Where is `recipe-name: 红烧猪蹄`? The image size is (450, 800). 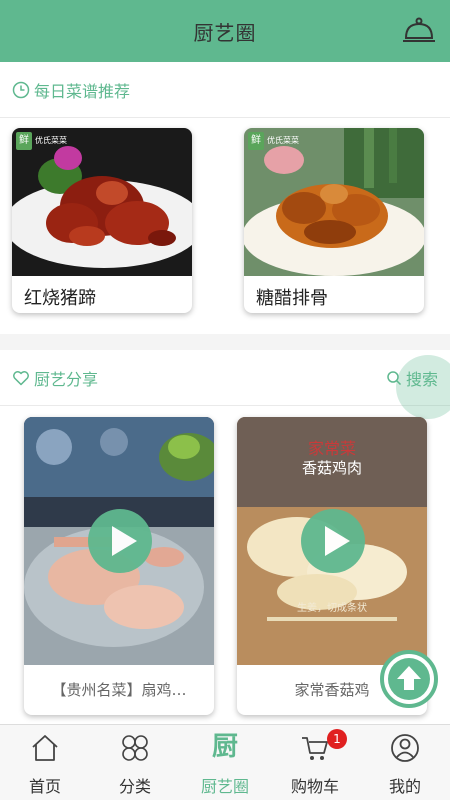
recipe-name: 红烧猪蹄 is located at coordinates (60, 298).